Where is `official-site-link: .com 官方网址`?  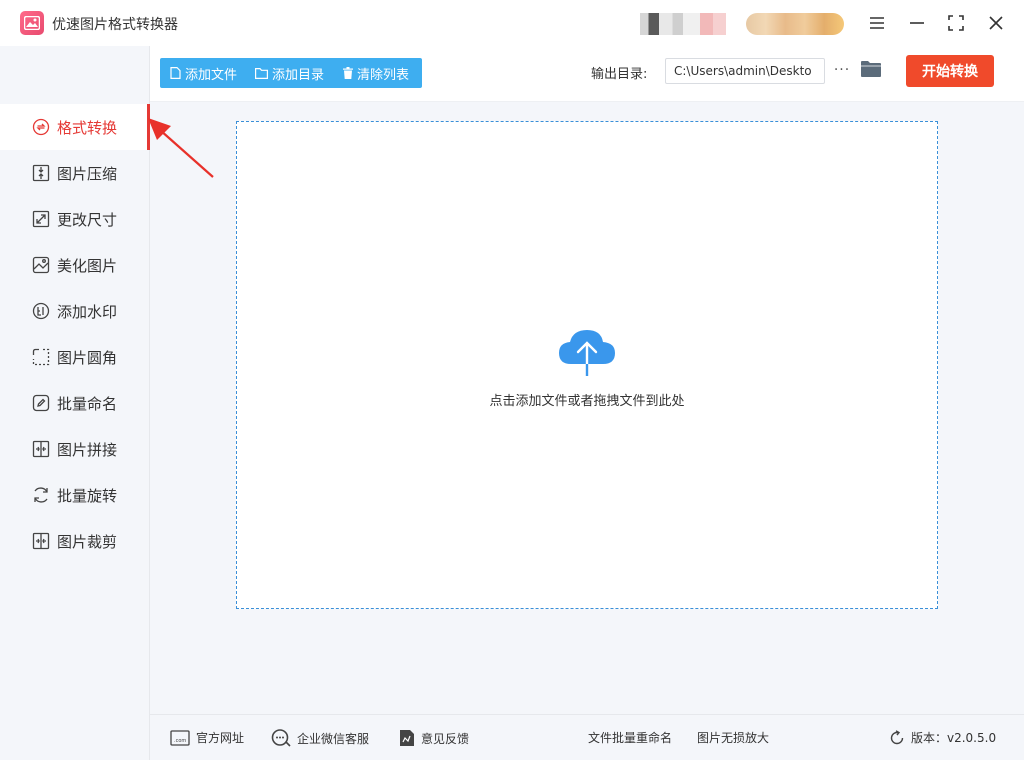 official-site-link: .com 官方网址 is located at coordinates (207, 737).